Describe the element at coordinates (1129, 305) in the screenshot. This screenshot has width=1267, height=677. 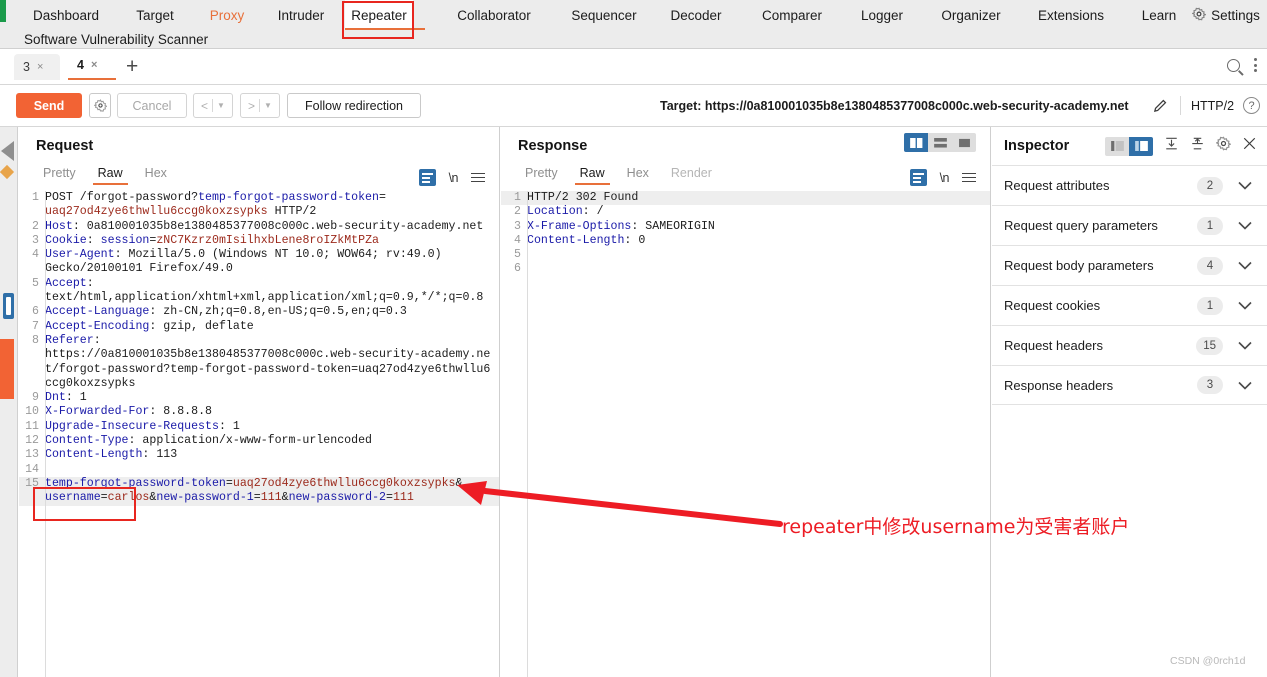
I see `inspector-row-request-cookies: Request cookies 1` at that location.